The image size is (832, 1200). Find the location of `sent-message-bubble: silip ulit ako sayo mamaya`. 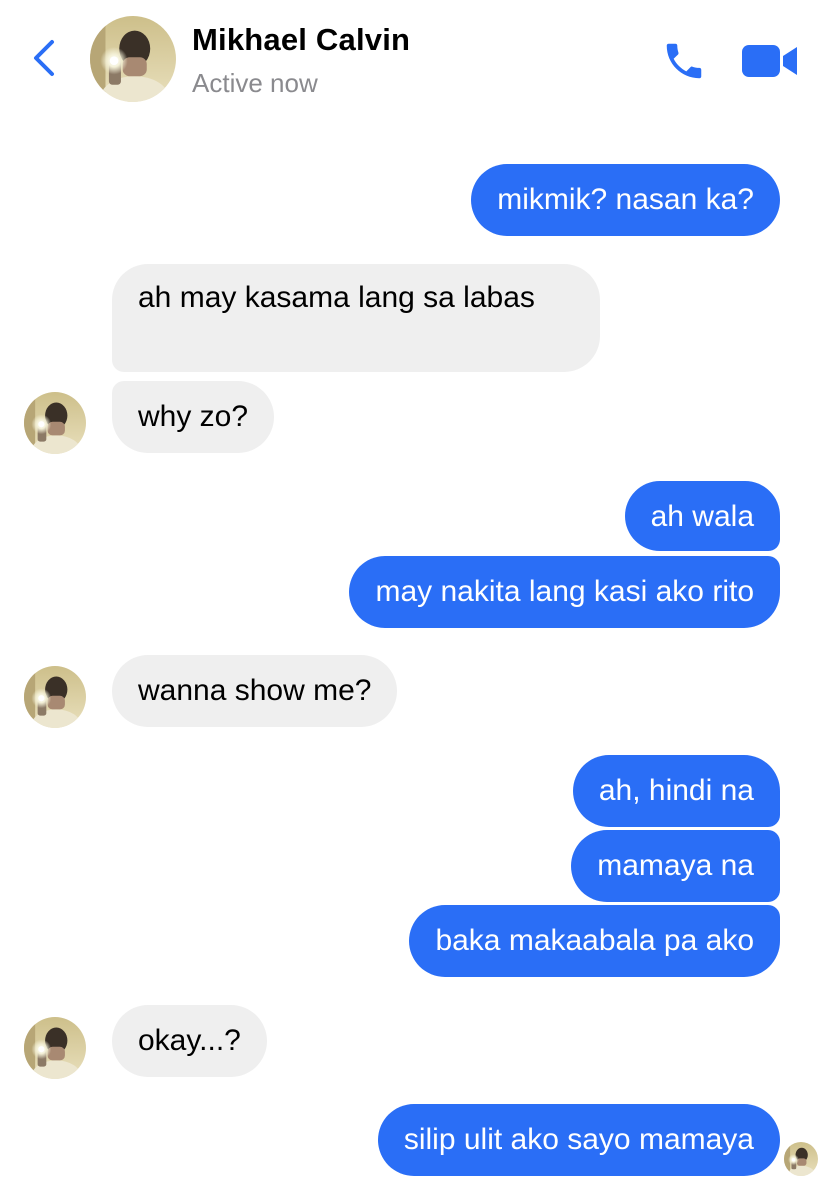

sent-message-bubble: silip ulit ako sayo mamaya is located at coordinates (578, 1140).